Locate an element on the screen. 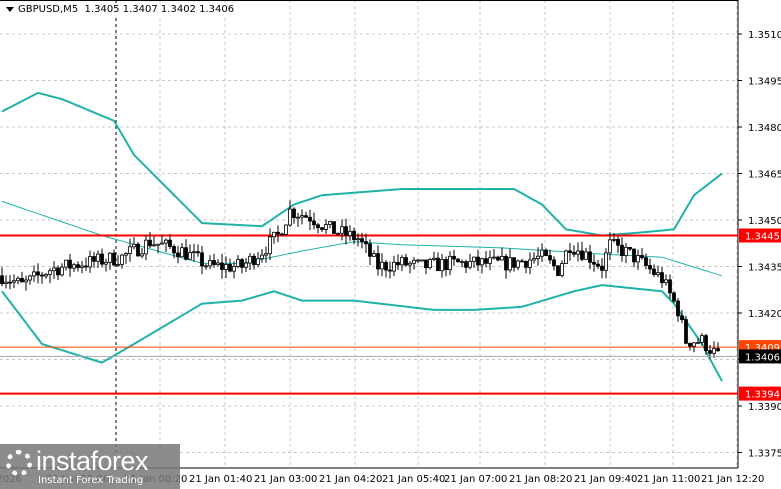 This screenshot has height=489, width=781. price-tick-label: 1.3375 is located at coordinates (764, 454).